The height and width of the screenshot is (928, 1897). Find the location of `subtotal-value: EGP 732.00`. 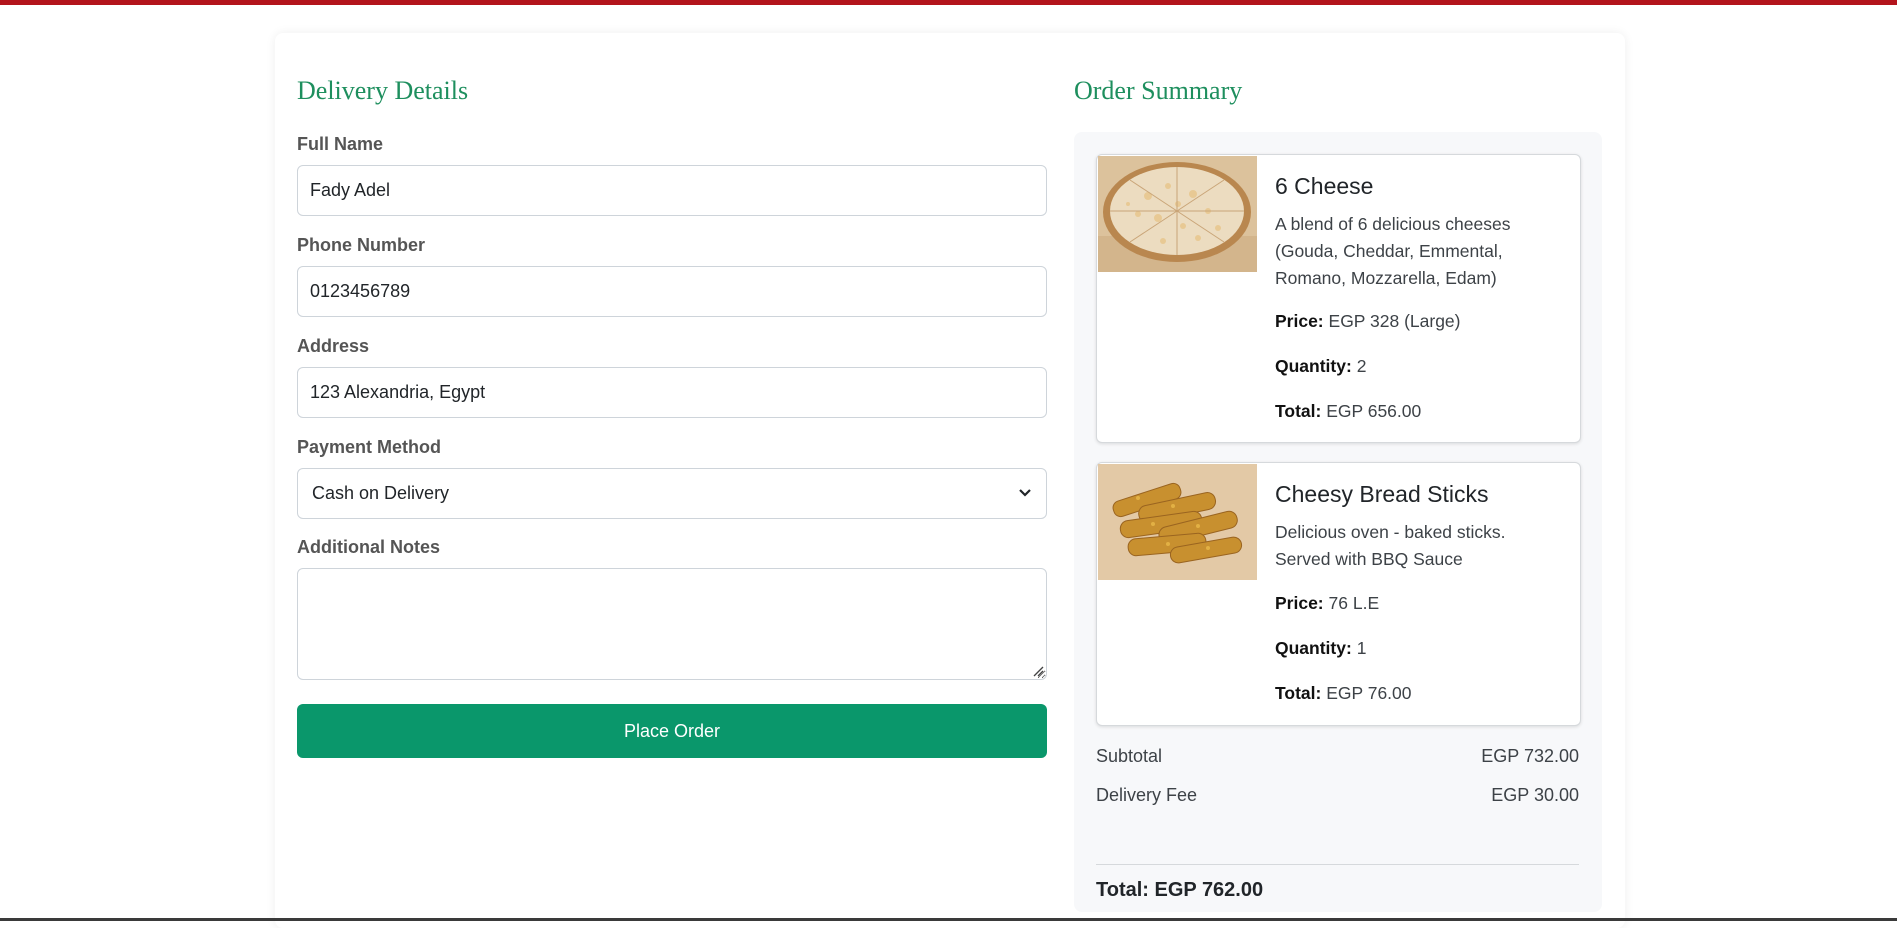

subtotal-value: EGP 732.00 is located at coordinates (1530, 756).